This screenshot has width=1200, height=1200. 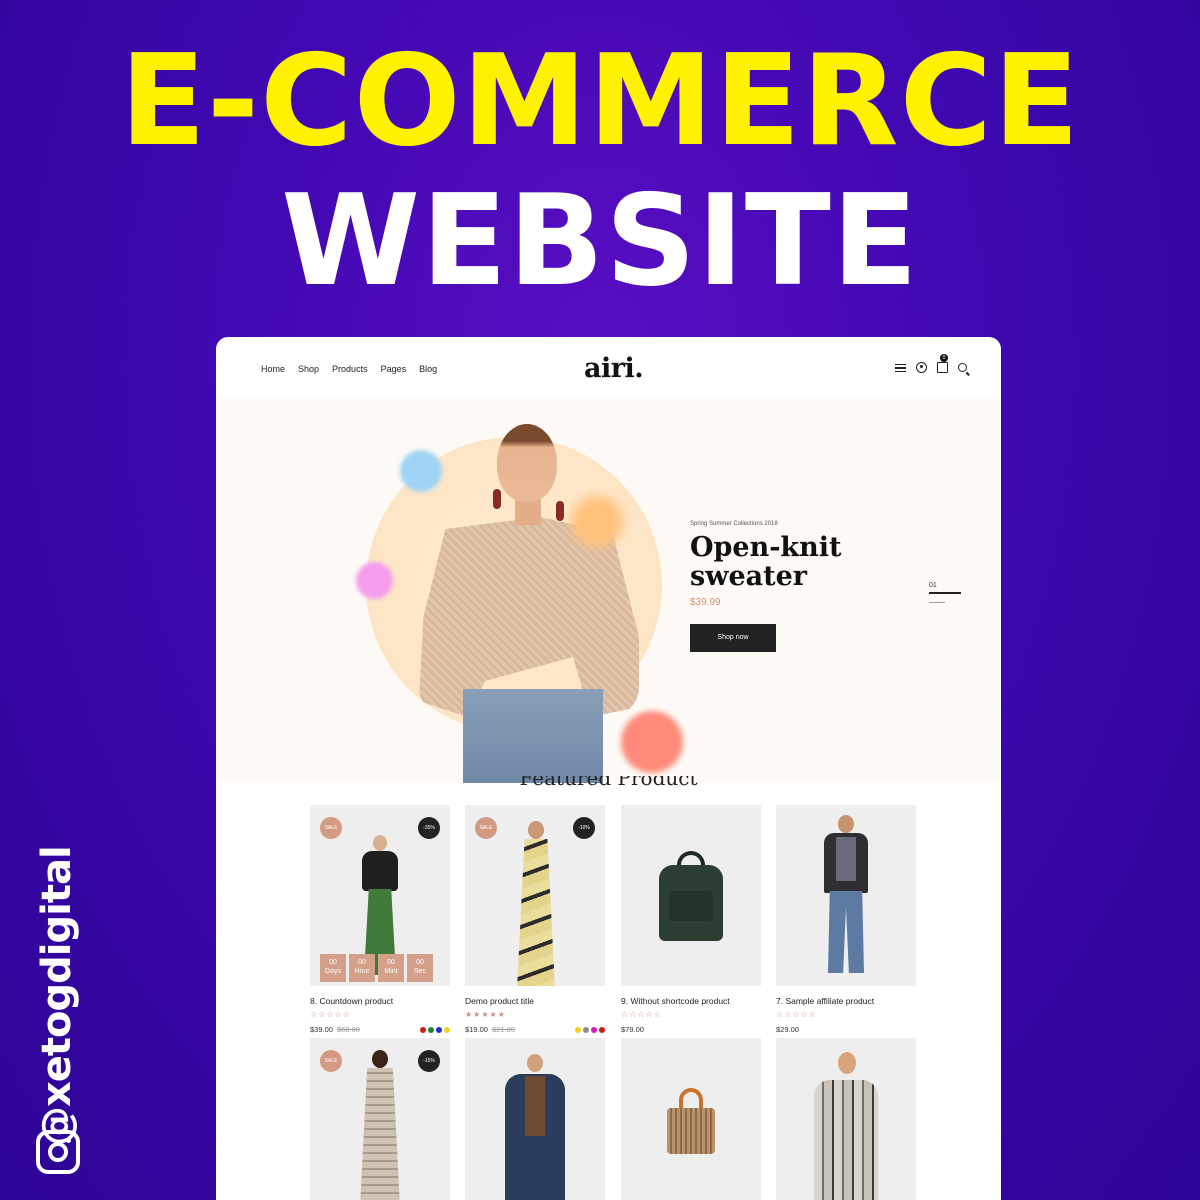 What do you see at coordinates (380, 895) in the screenshot?
I see `product-image: SALE -35% 00 Days 00 Hour 00 Mint 00 Sec` at bounding box center [380, 895].